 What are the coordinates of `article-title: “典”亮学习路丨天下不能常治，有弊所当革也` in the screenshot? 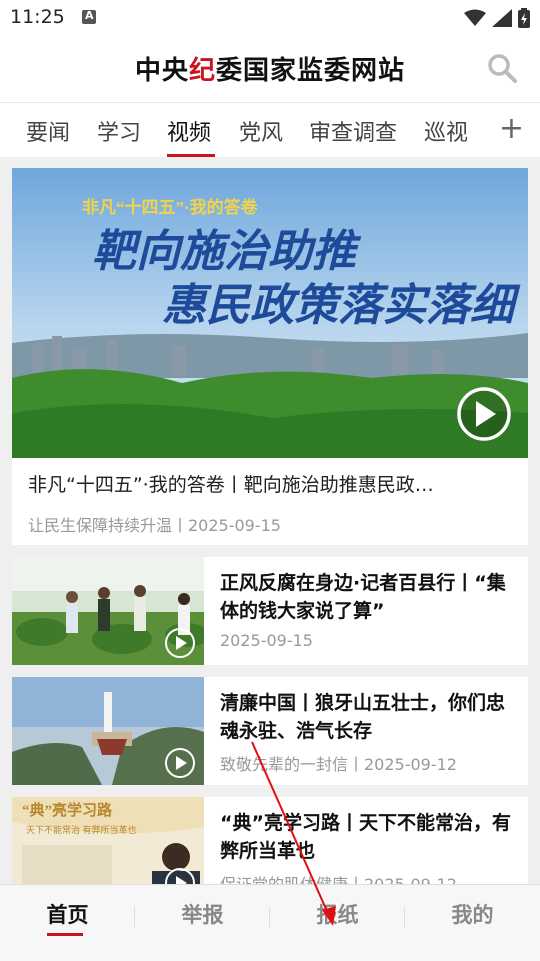 It's located at (368, 837).